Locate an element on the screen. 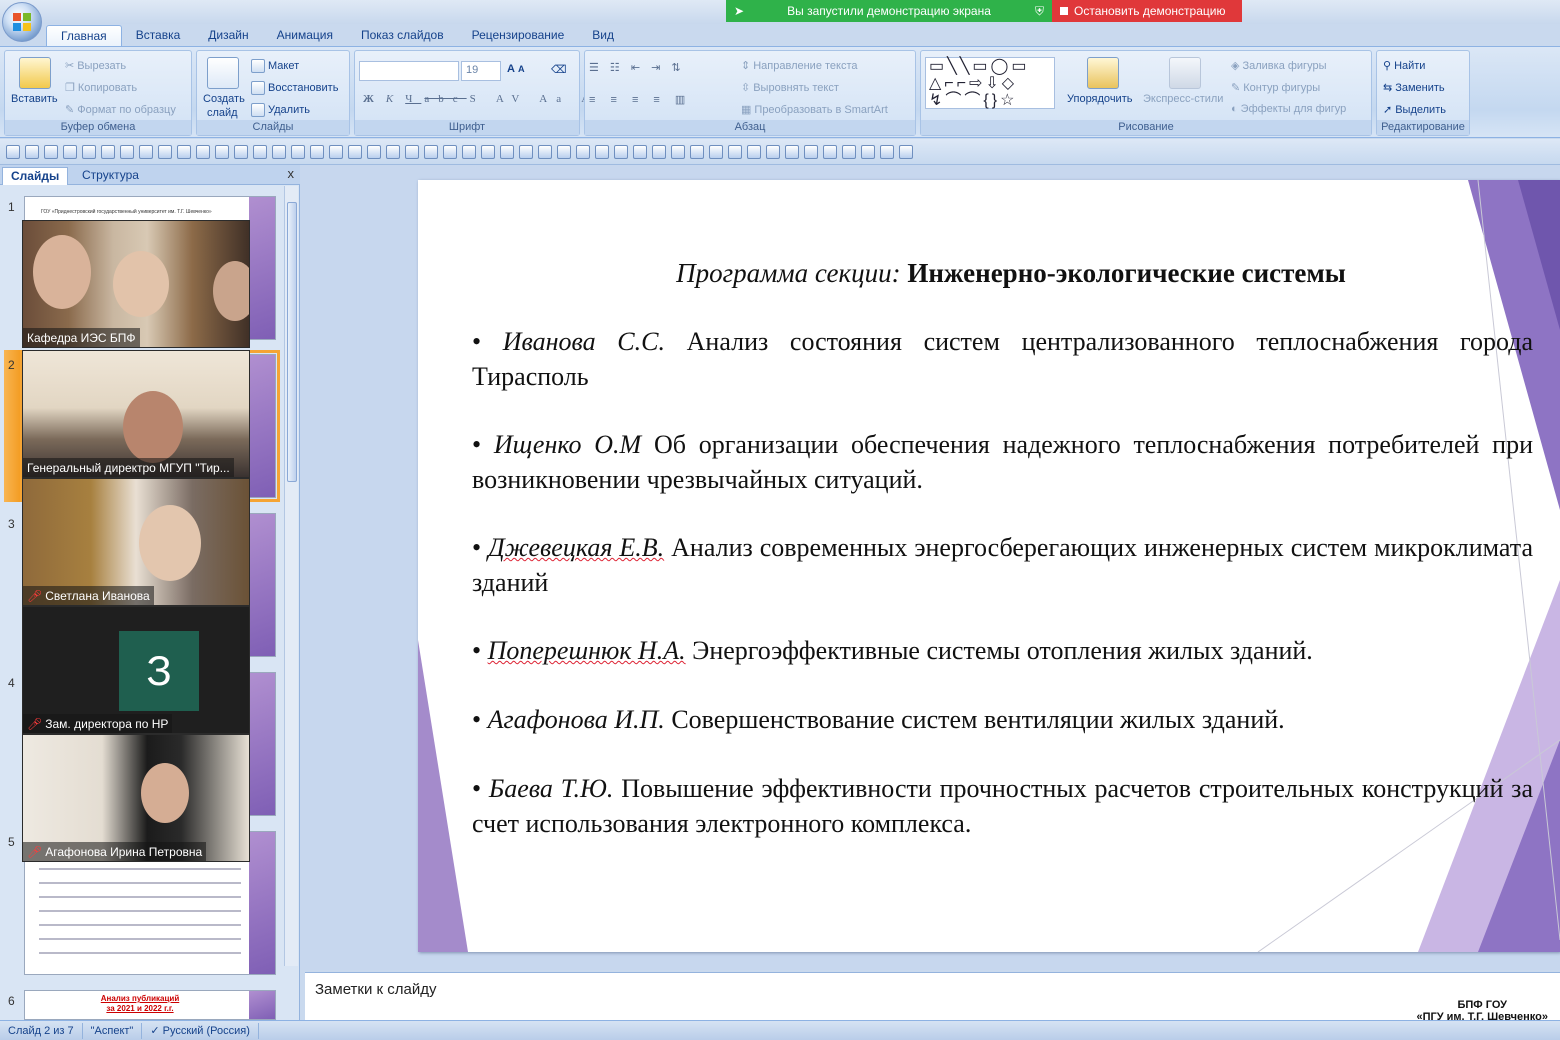 This screenshot has width=1560, height=1040. tab-design: Дизайн is located at coordinates (228, 36).